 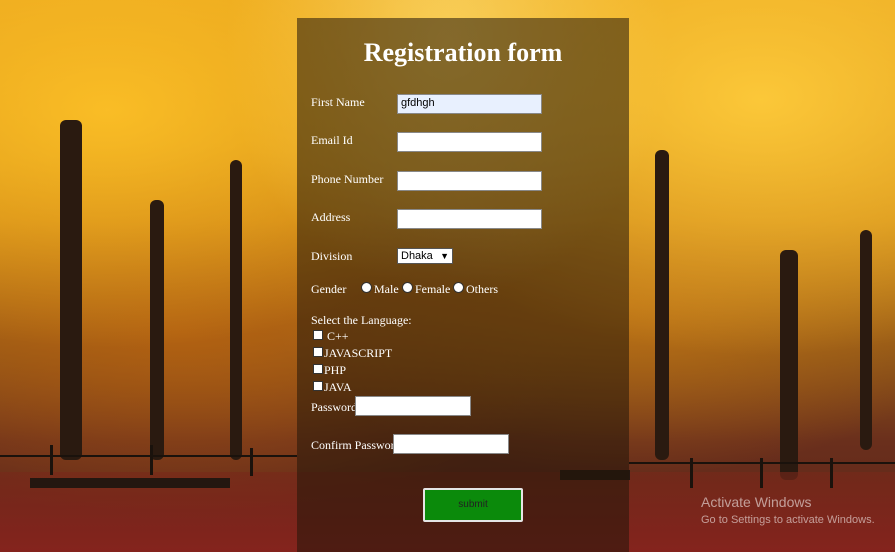 What do you see at coordinates (356, 445) in the screenshot?
I see `confirm-password-label: Confirm Password` at bounding box center [356, 445].